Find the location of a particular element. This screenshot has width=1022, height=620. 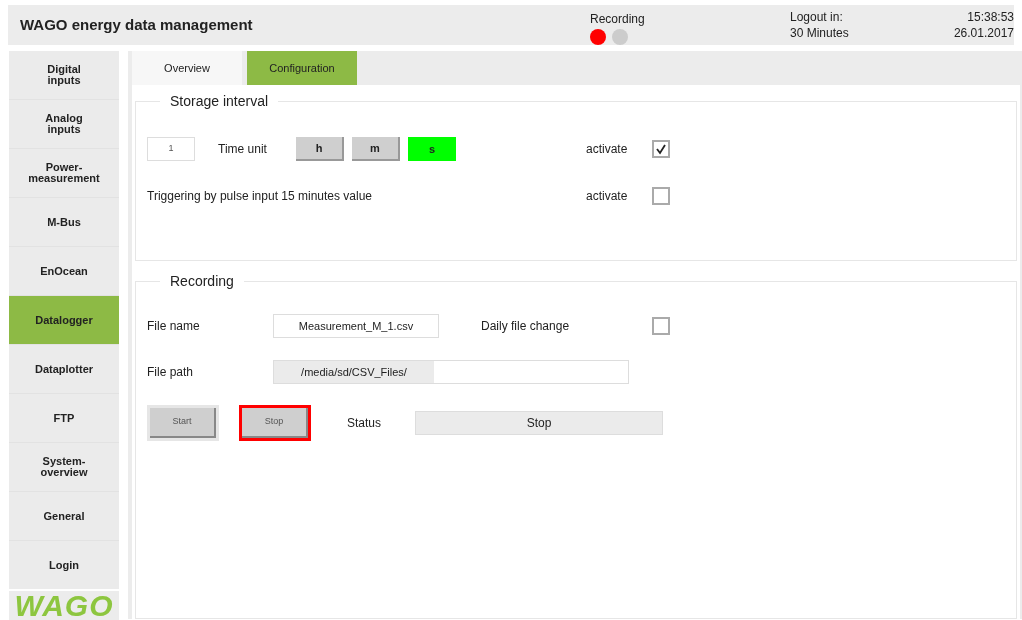

status-label: Status is located at coordinates (365, 423).